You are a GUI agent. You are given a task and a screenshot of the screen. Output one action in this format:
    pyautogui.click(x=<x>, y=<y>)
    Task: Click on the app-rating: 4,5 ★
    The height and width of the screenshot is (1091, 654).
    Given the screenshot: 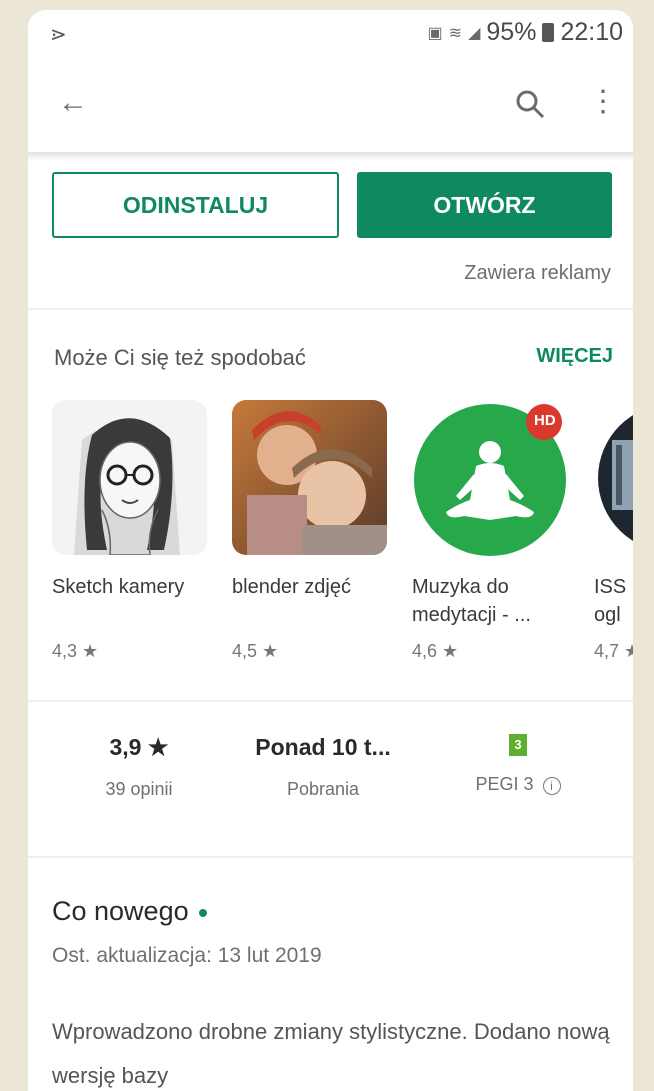 What is the action you would take?
    pyautogui.click(x=255, y=651)
    